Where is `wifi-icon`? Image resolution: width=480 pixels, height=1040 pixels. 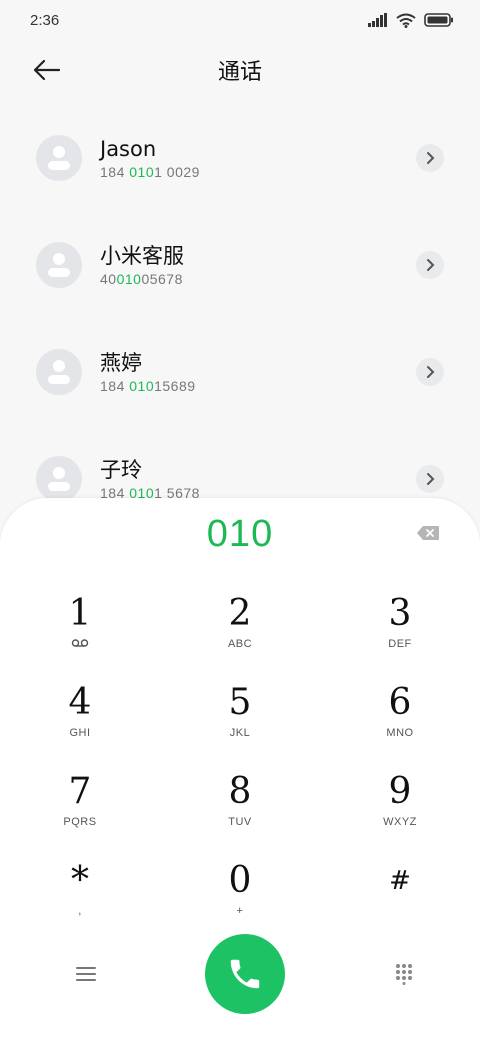
wifi-icon is located at coordinates (406, 20).